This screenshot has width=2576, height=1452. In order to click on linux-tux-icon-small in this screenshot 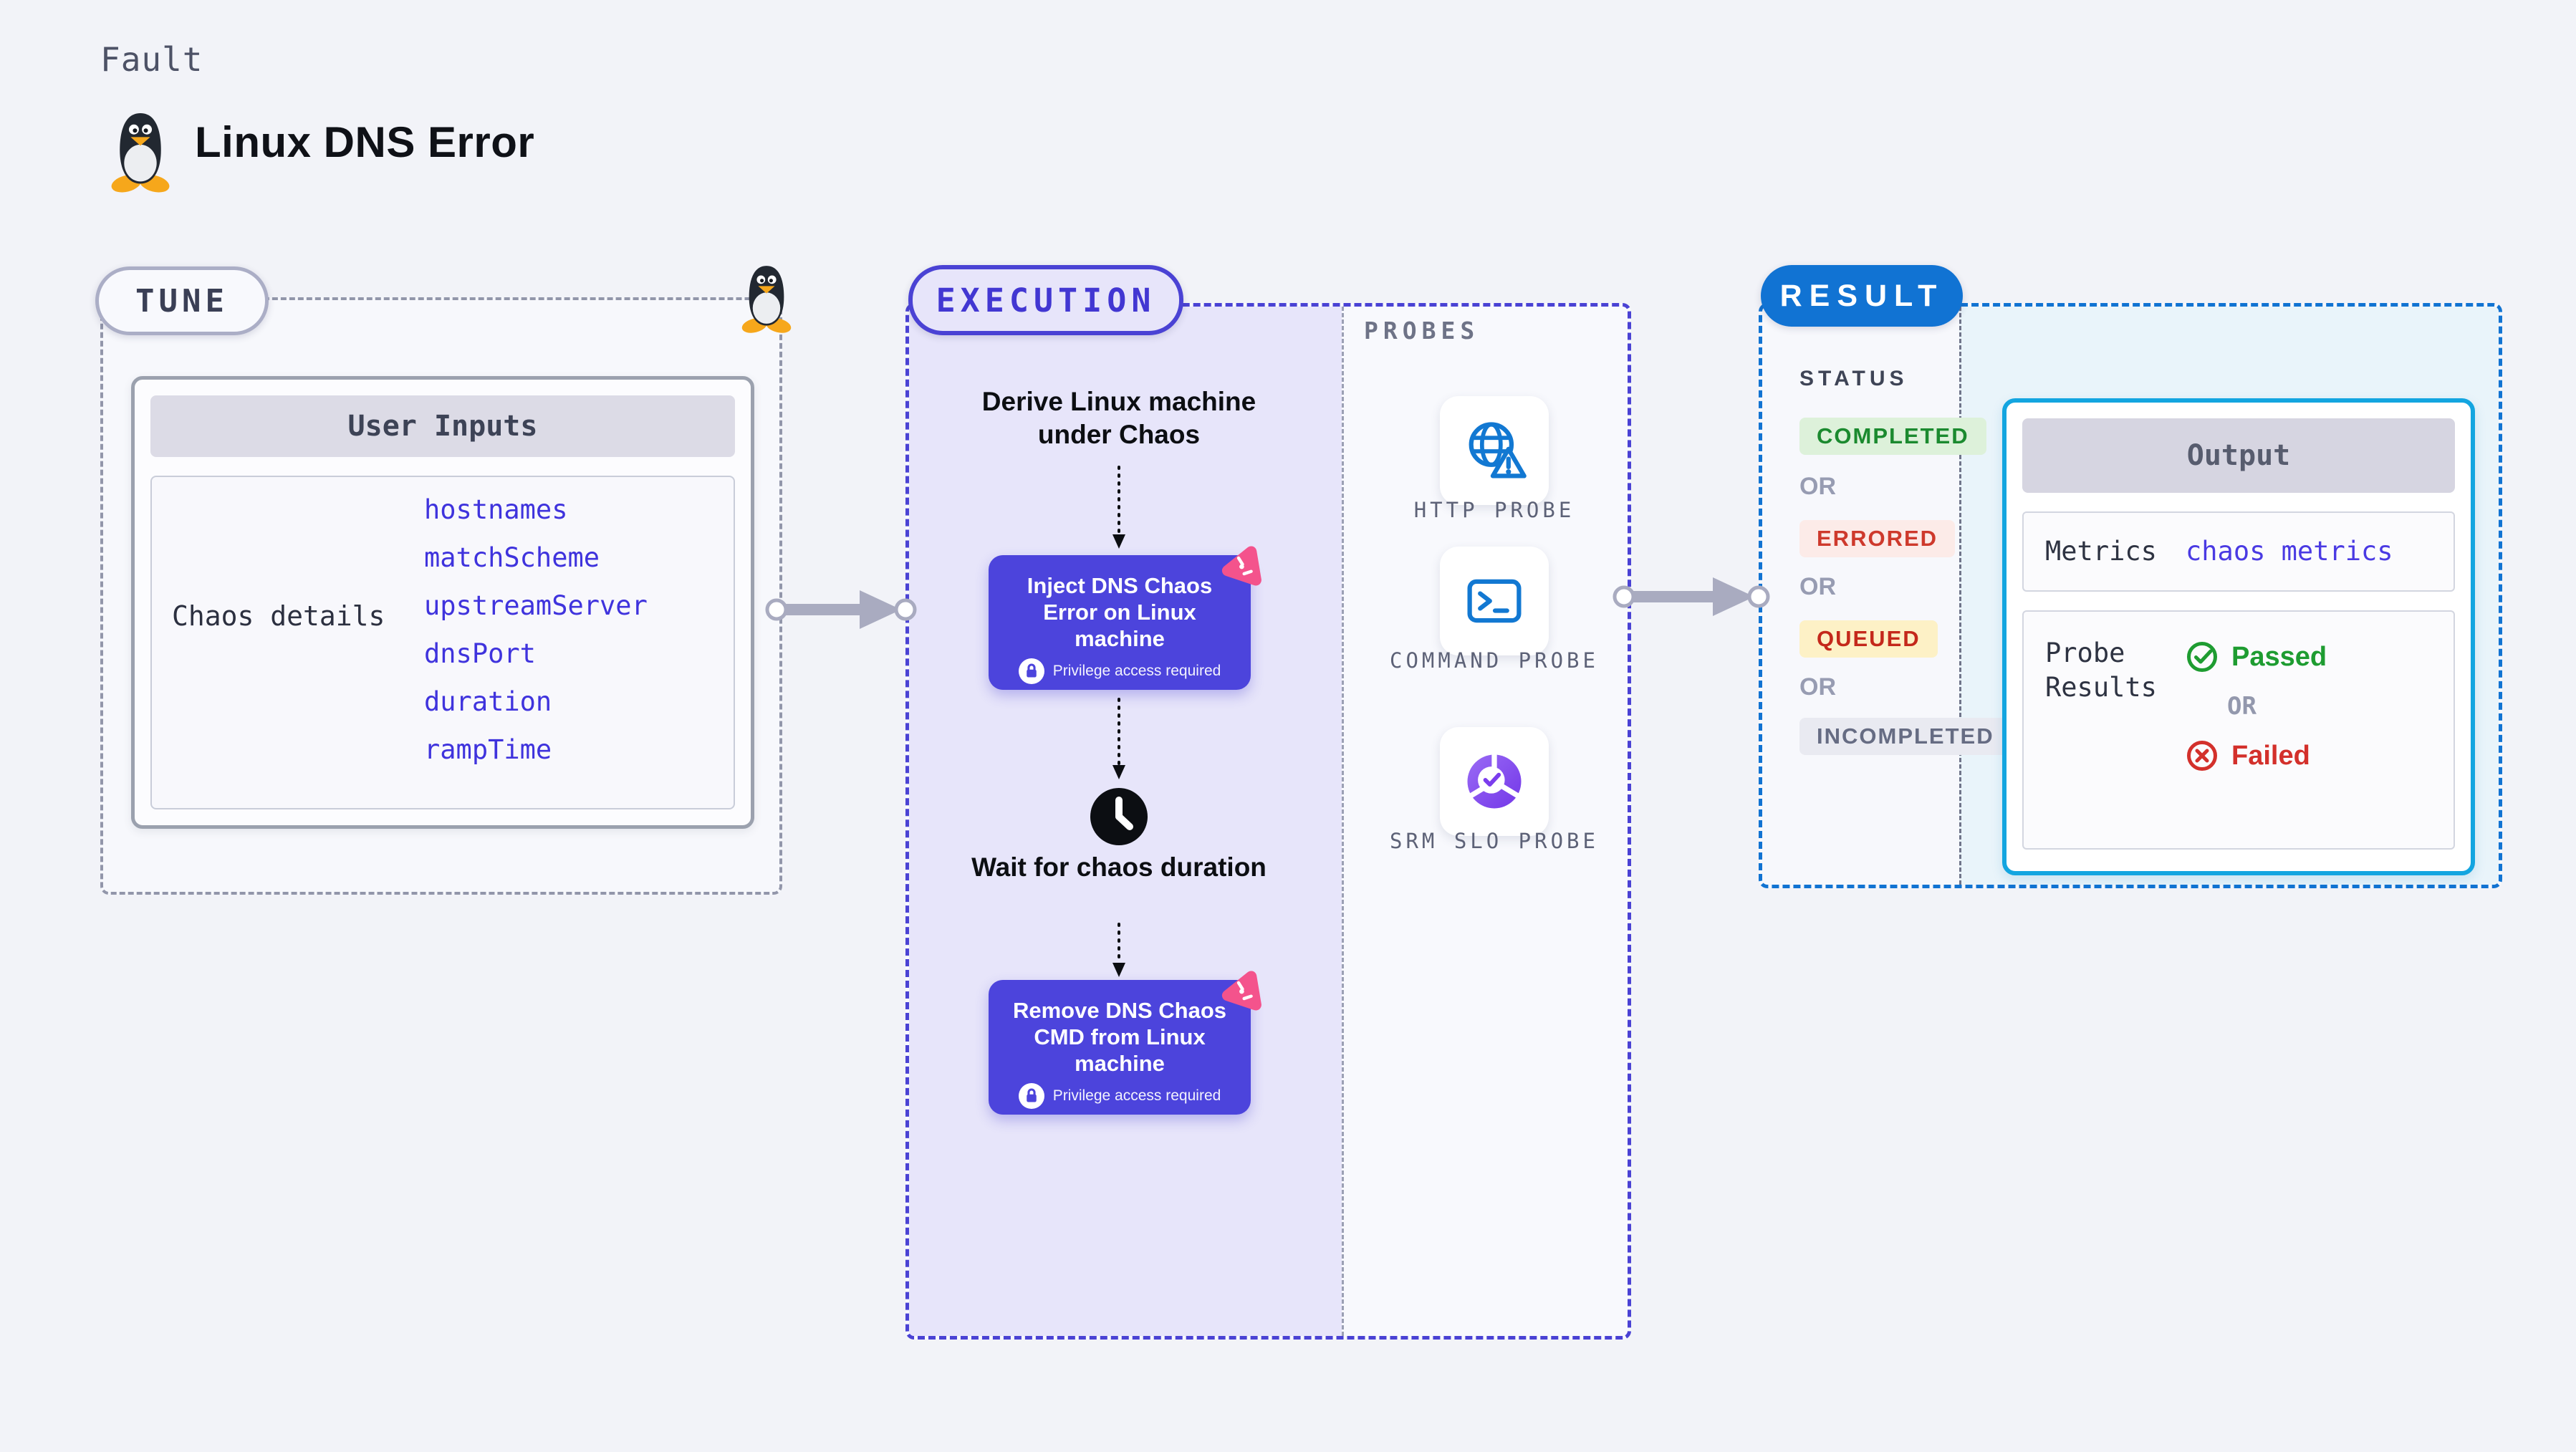, I will do `click(766, 300)`.